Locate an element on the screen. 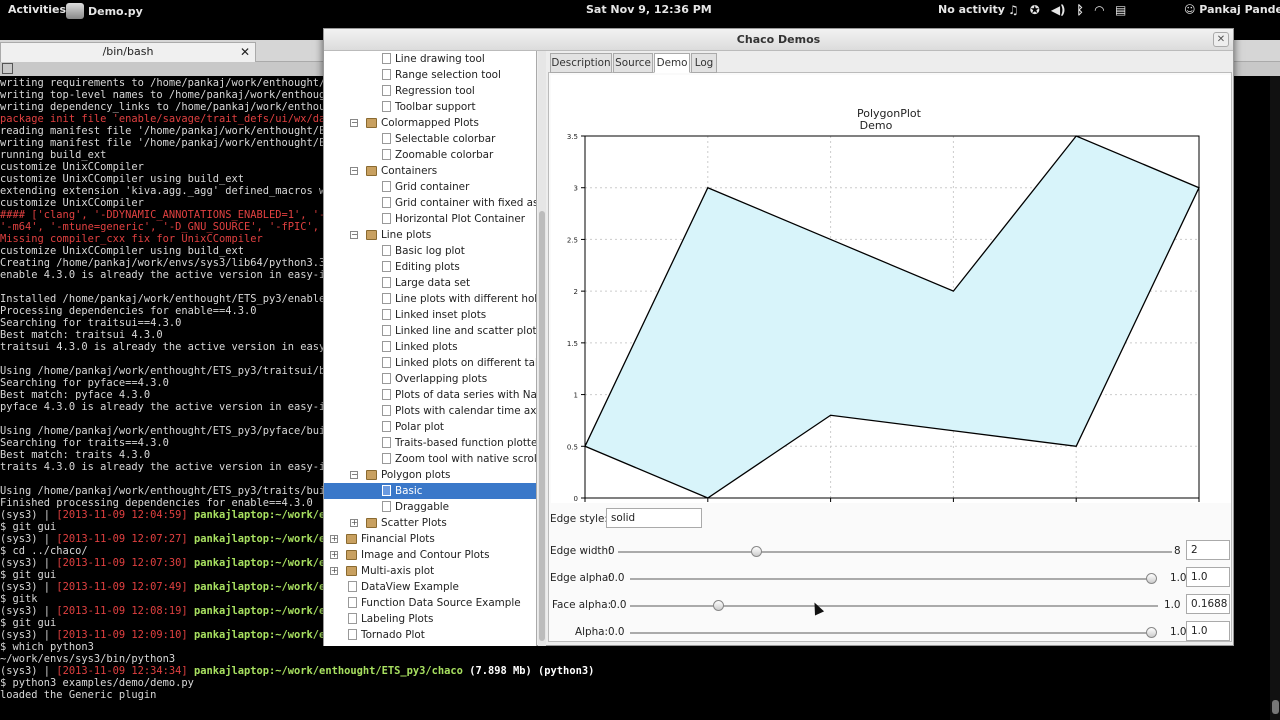  terminal-scrollbar-thumb is located at coordinates (1275, 707).